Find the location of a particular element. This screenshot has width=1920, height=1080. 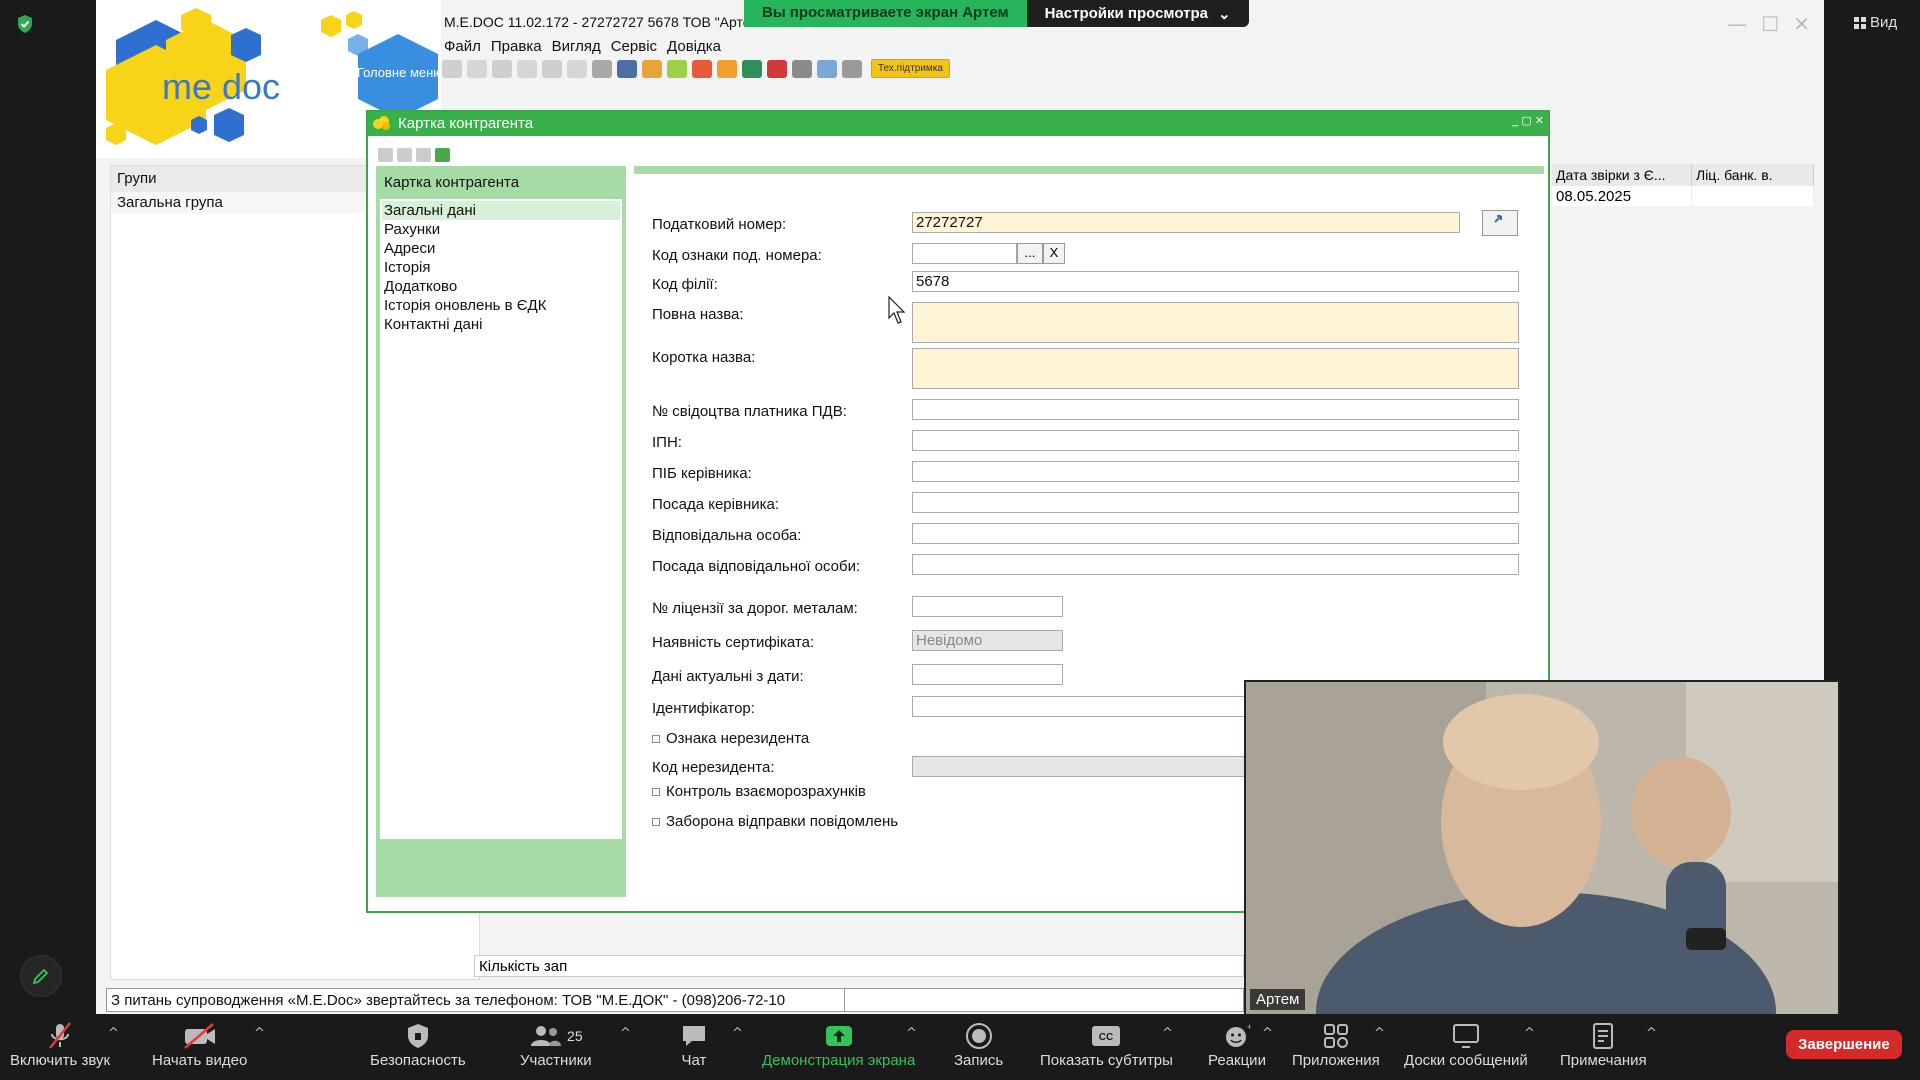

end-meeting-button: Завершение is located at coordinates (1844, 1044).